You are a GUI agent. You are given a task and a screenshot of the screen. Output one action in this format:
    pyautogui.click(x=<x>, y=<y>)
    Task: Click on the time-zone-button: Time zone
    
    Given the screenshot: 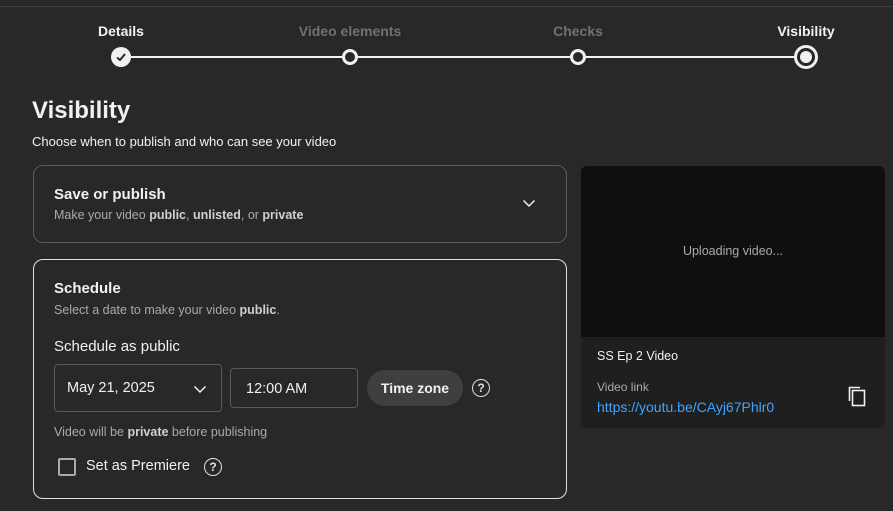 What is the action you would take?
    pyautogui.click(x=415, y=388)
    